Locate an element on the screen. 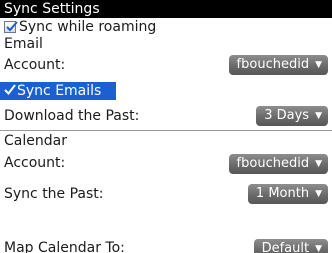  email-section-label: Email is located at coordinates (23, 44).